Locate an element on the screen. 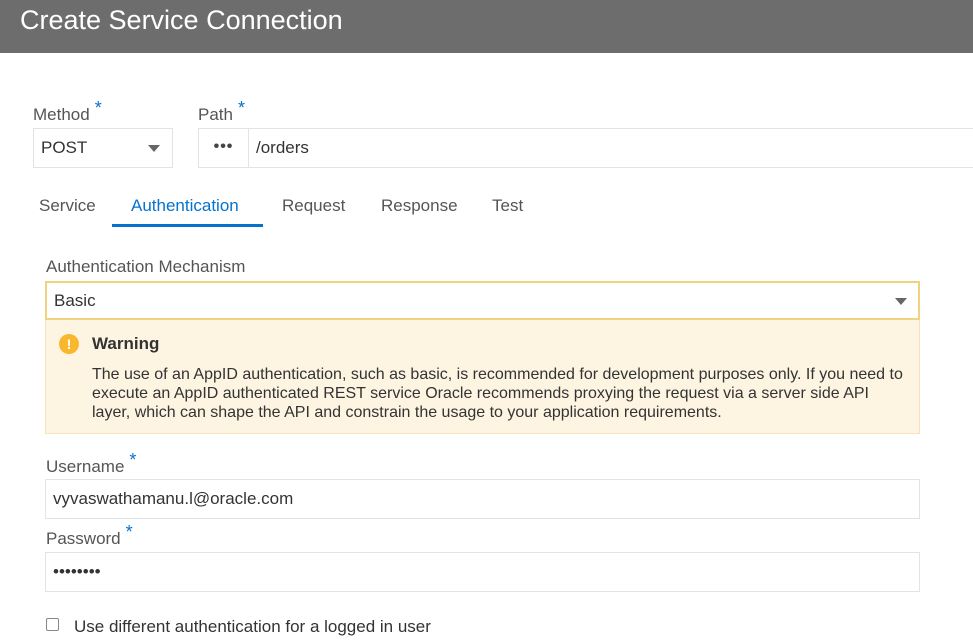 The width and height of the screenshot is (973, 644). password-value: •••••••• is located at coordinates (77, 571).